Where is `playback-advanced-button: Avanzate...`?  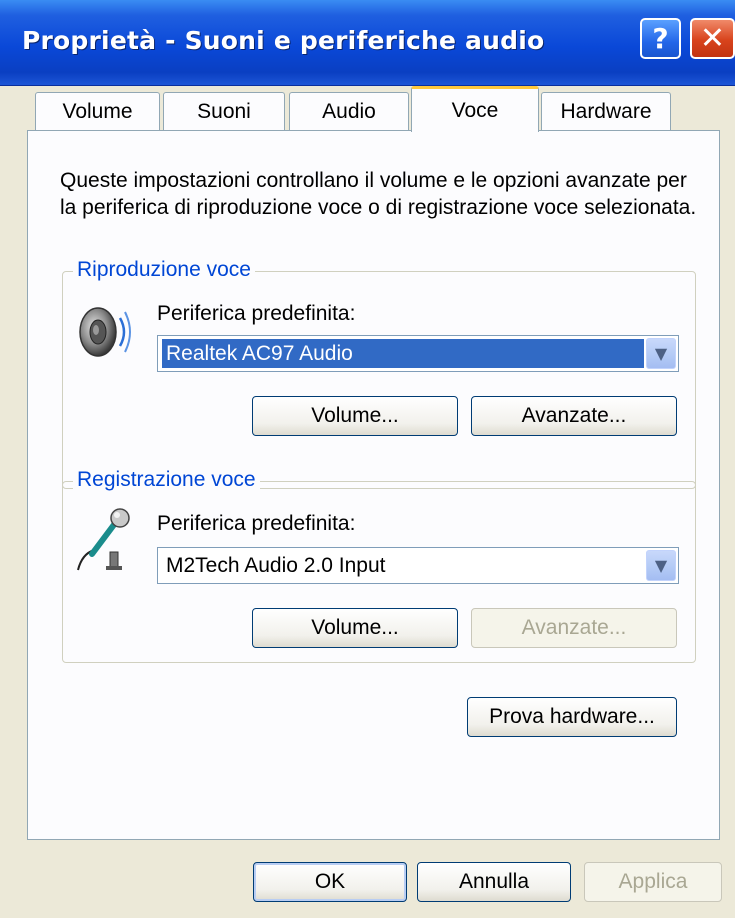 playback-advanced-button: Avanzate... is located at coordinates (574, 416).